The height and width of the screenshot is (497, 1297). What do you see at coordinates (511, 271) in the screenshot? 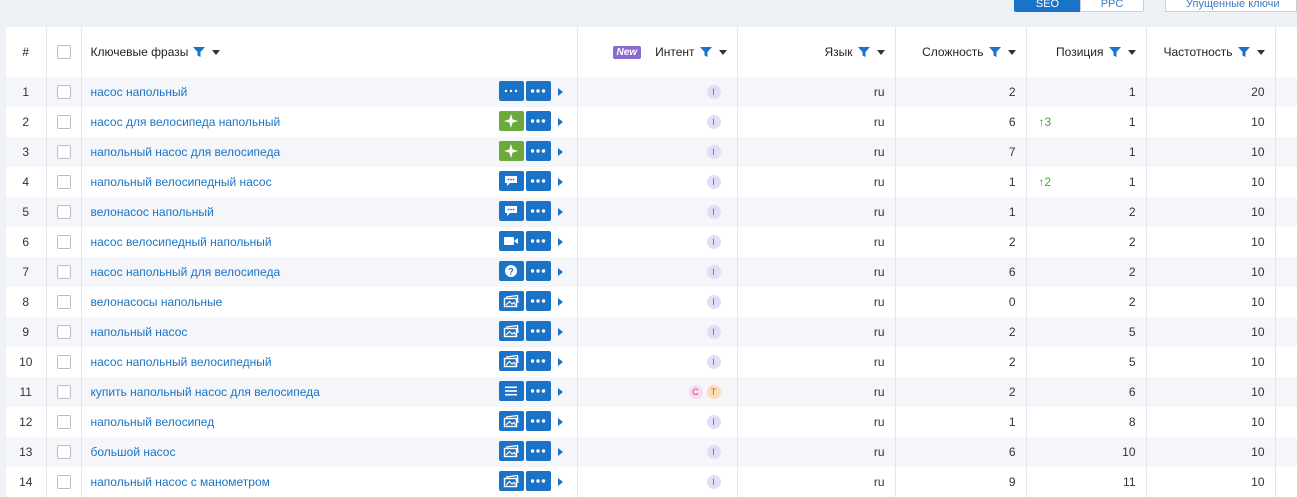
I see `question-icon: ?` at bounding box center [511, 271].